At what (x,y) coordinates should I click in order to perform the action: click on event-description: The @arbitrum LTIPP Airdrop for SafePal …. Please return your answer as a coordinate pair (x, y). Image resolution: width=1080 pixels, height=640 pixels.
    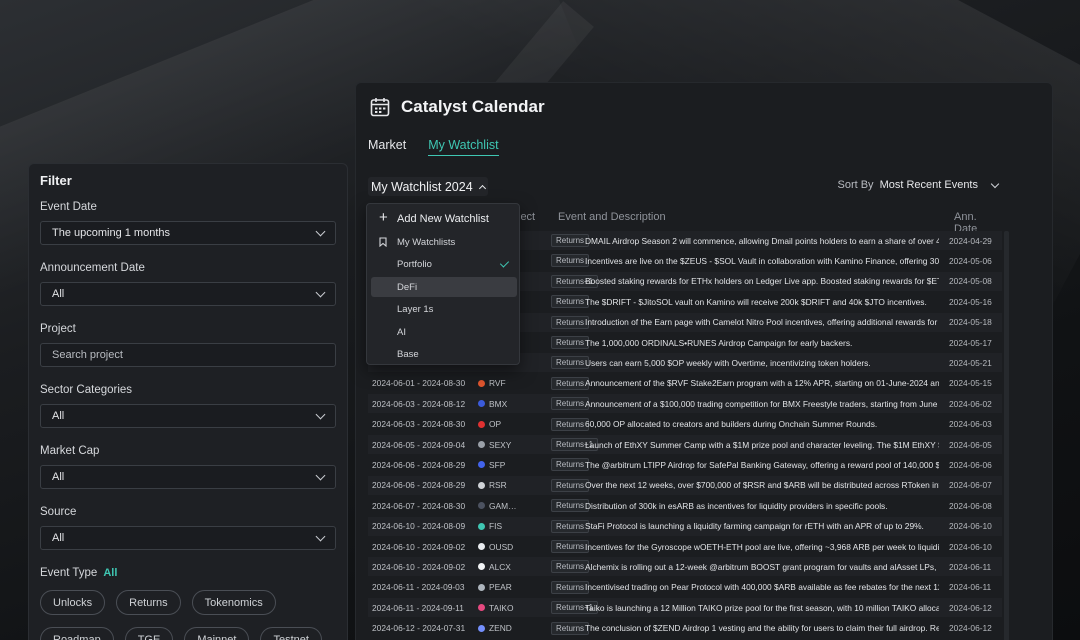
    Looking at the image, I should click on (762, 464).